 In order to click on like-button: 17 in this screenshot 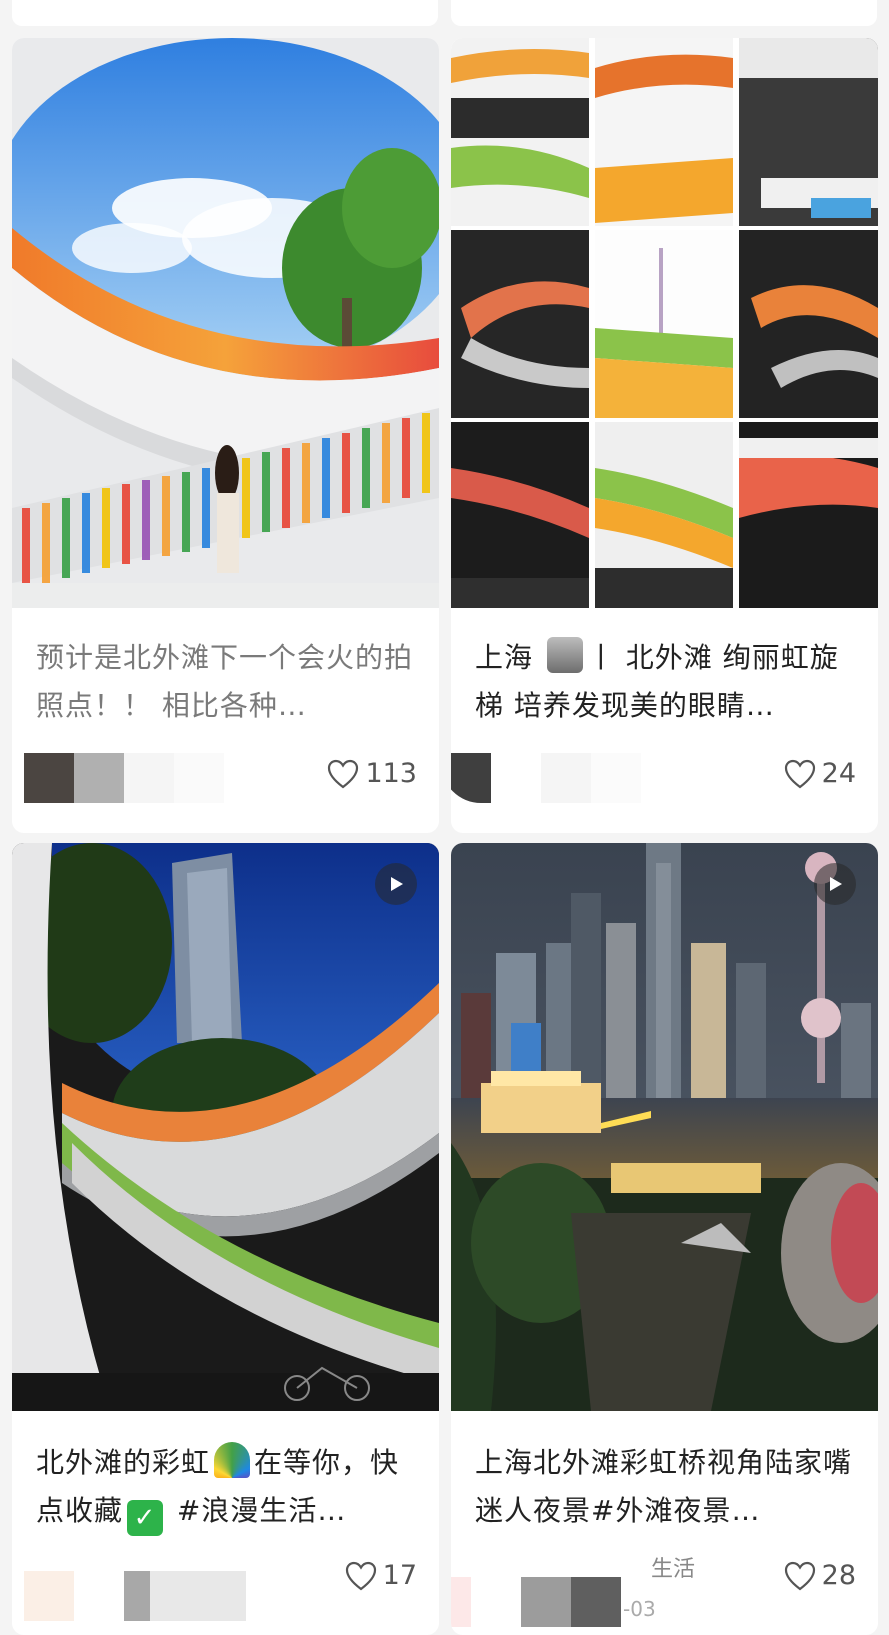, I will do `click(381, 1575)`.